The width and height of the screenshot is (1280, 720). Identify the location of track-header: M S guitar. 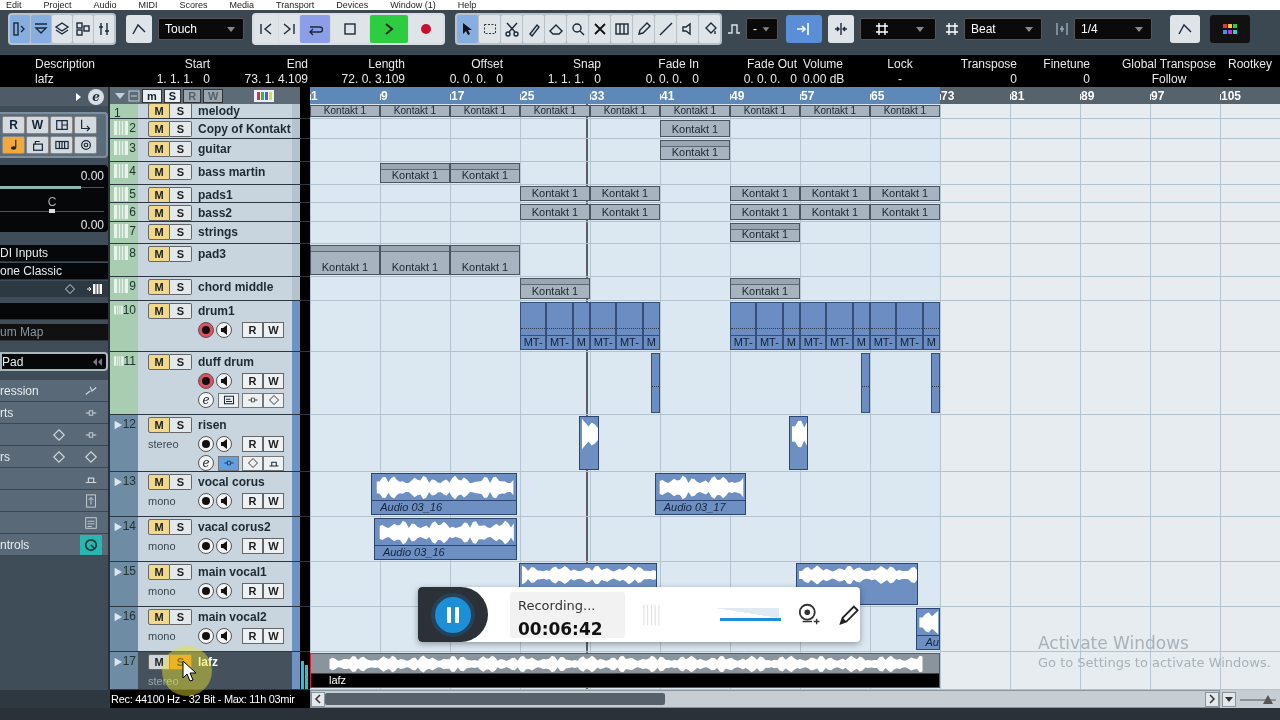
(215, 150).